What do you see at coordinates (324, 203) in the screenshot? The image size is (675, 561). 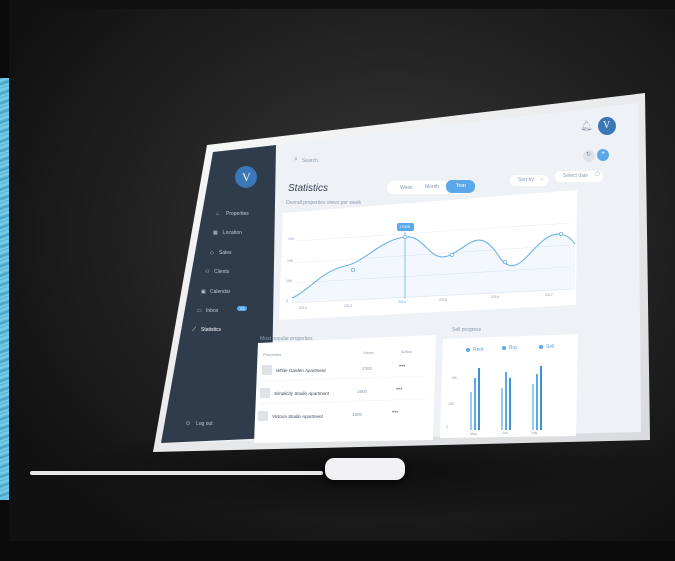 I see `chart-subtitle: Overall properties views per week` at bounding box center [324, 203].